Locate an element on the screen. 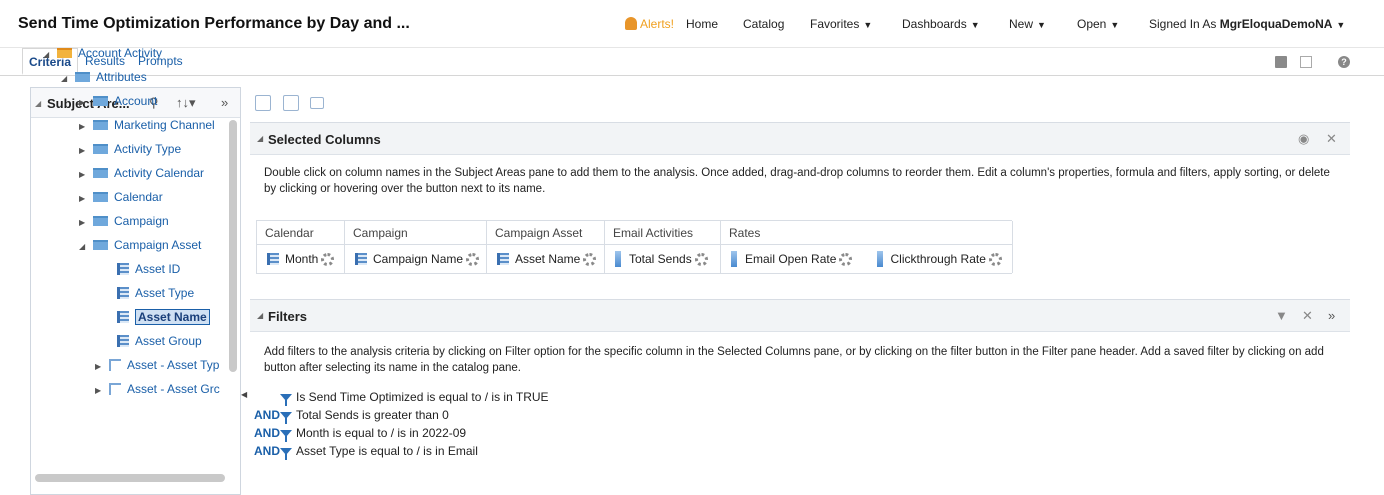 The image size is (1384, 495). more-icon: » is located at coordinates (1331, 315).